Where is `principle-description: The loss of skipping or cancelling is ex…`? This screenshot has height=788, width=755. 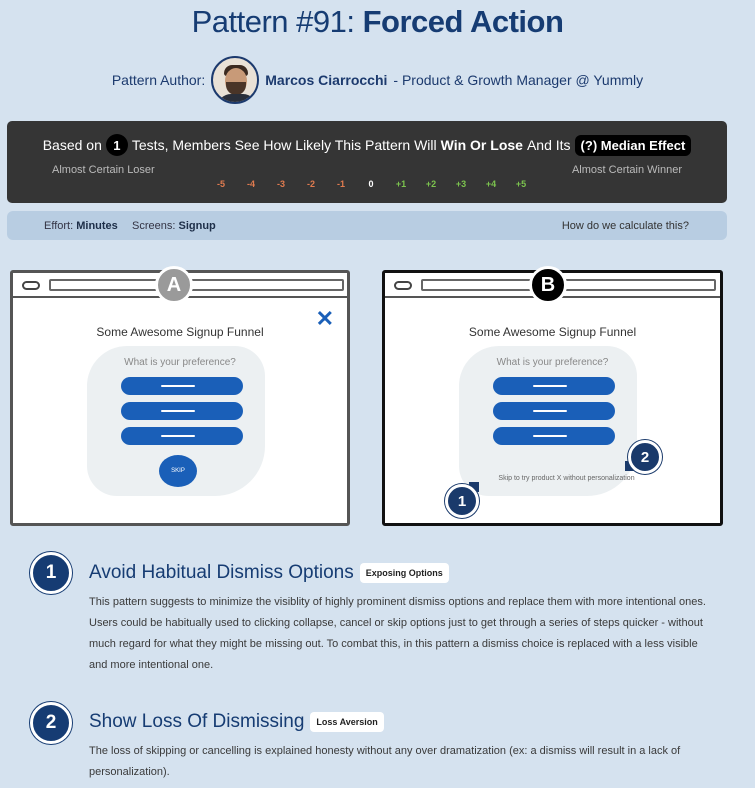
principle-description: The loss of skipping or cancelling is ex… is located at coordinates (385, 761).